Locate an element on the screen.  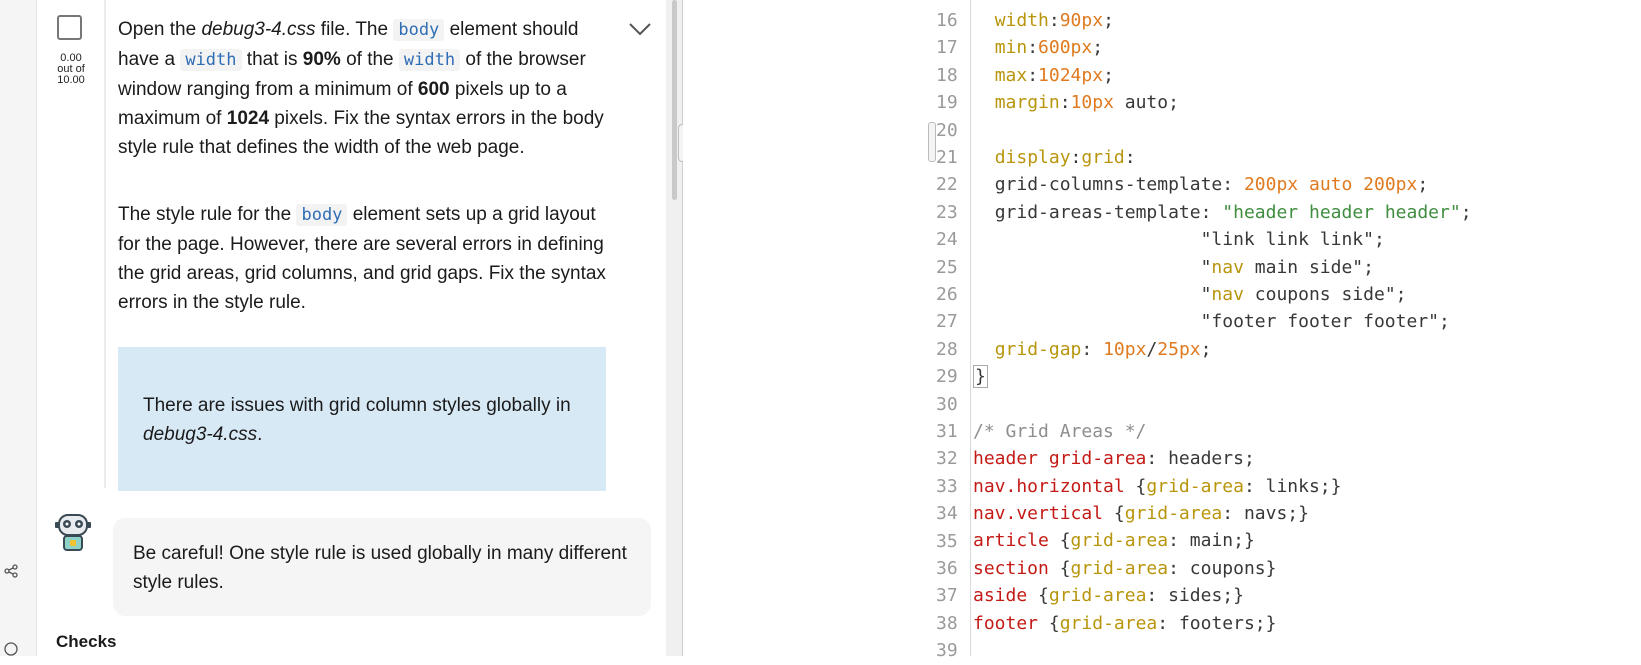
panel-scrollbar is located at coordinates (674, 328).